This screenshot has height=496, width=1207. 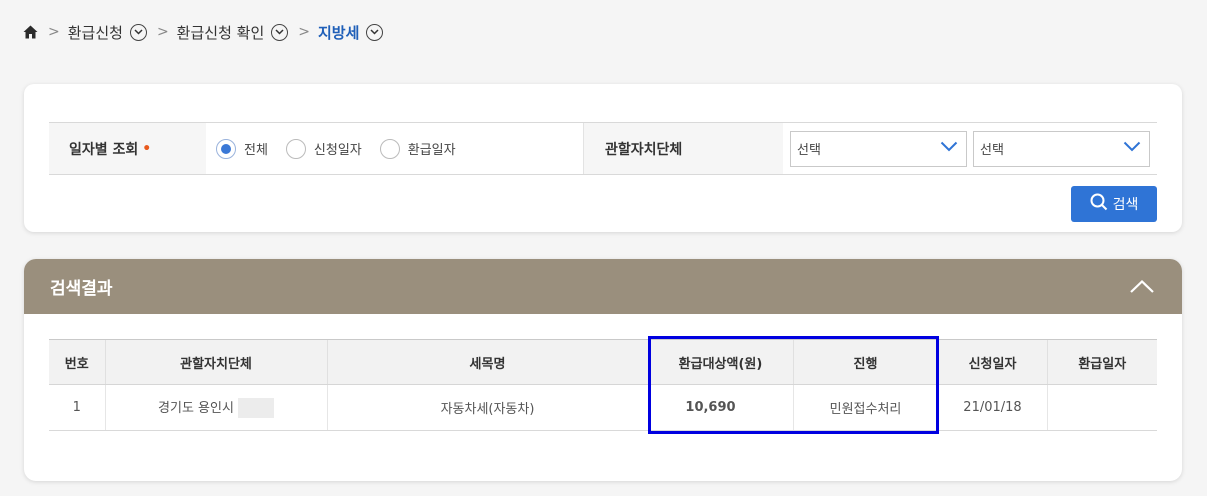 What do you see at coordinates (337, 150) in the screenshot?
I see `radio-apply-date-label: 신청일자` at bounding box center [337, 150].